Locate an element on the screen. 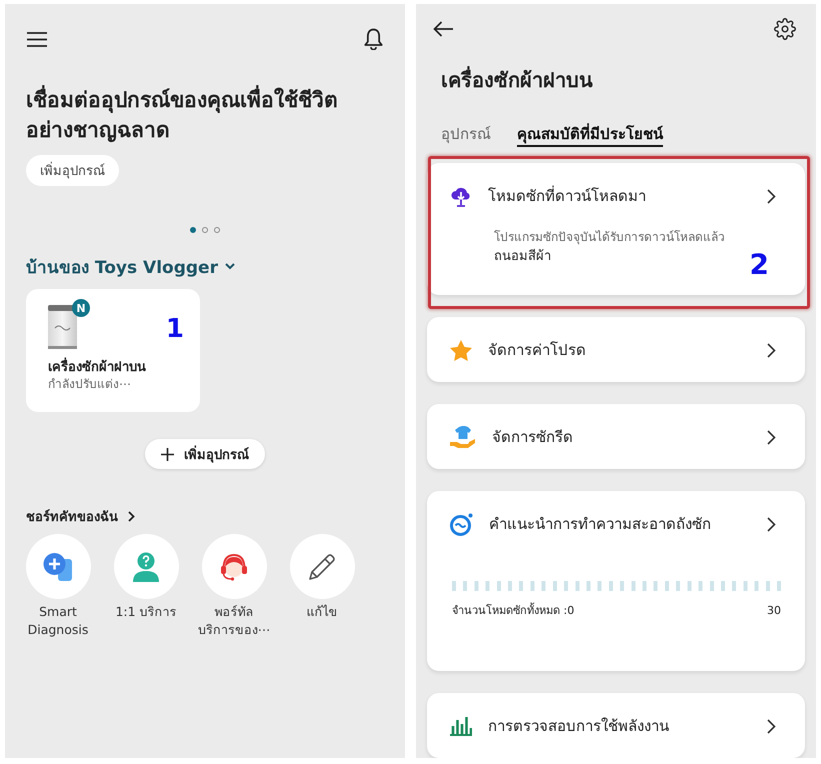 This screenshot has height=764, width=821. feature-card: โหมดซักที่ดาวน์โหลดมา โปรแกรมซักปัจจุบันได้รับการดาวน์โหลดแล้ว ถนอมสีผ้า 2 is located at coordinates (616, 229).